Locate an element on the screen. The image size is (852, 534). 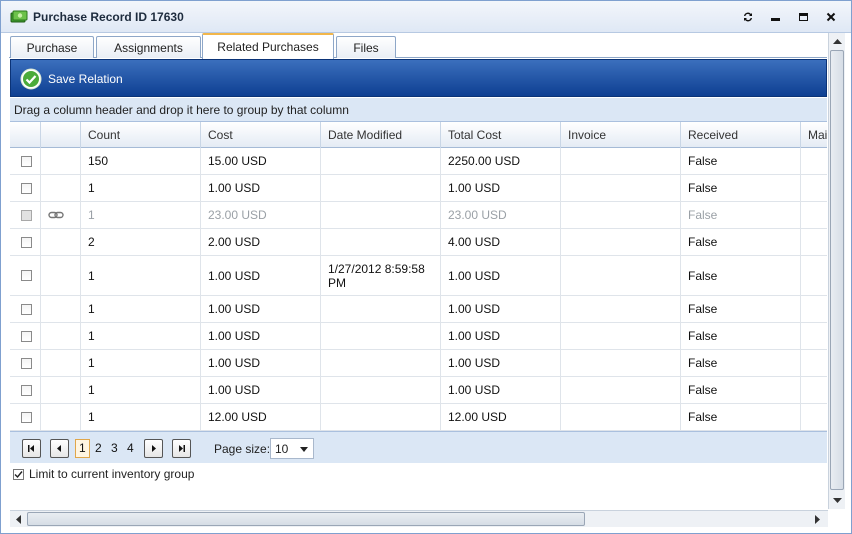
save-relation-button: Save Relation is located at coordinates (76, 78).